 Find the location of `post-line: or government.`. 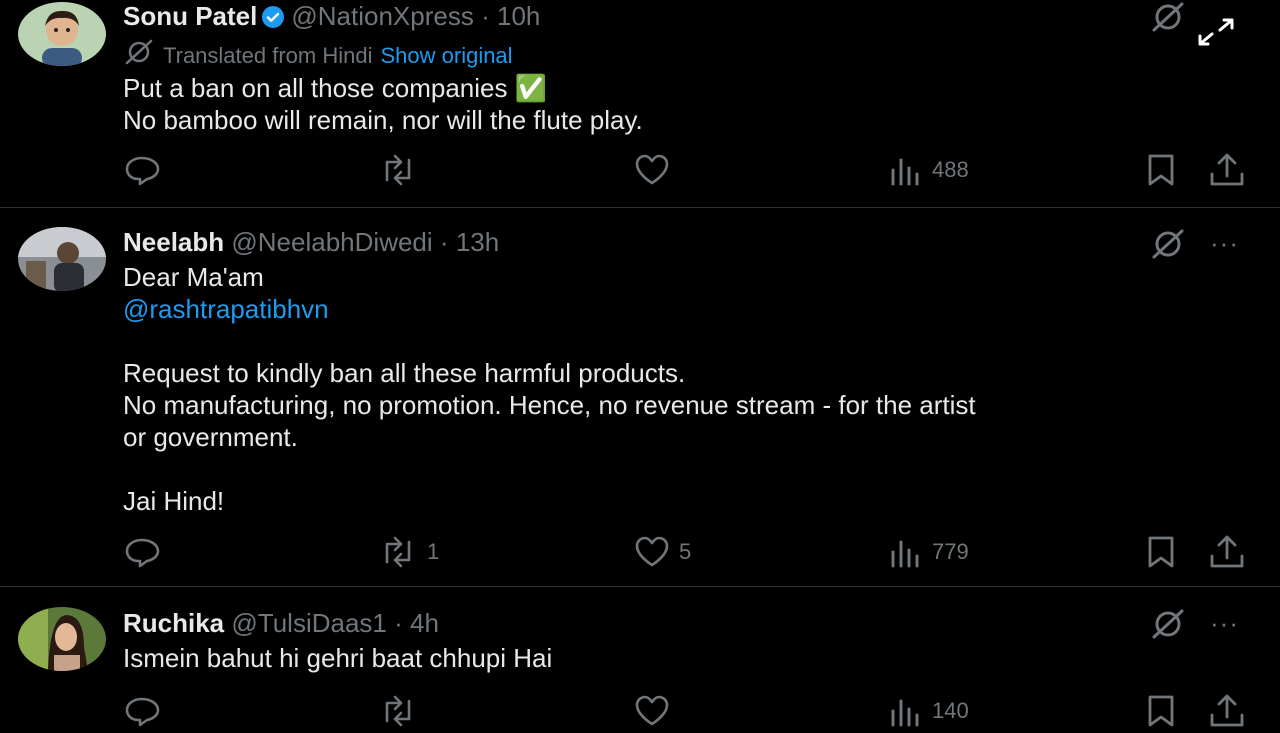

post-line: or government. is located at coordinates (210, 437).